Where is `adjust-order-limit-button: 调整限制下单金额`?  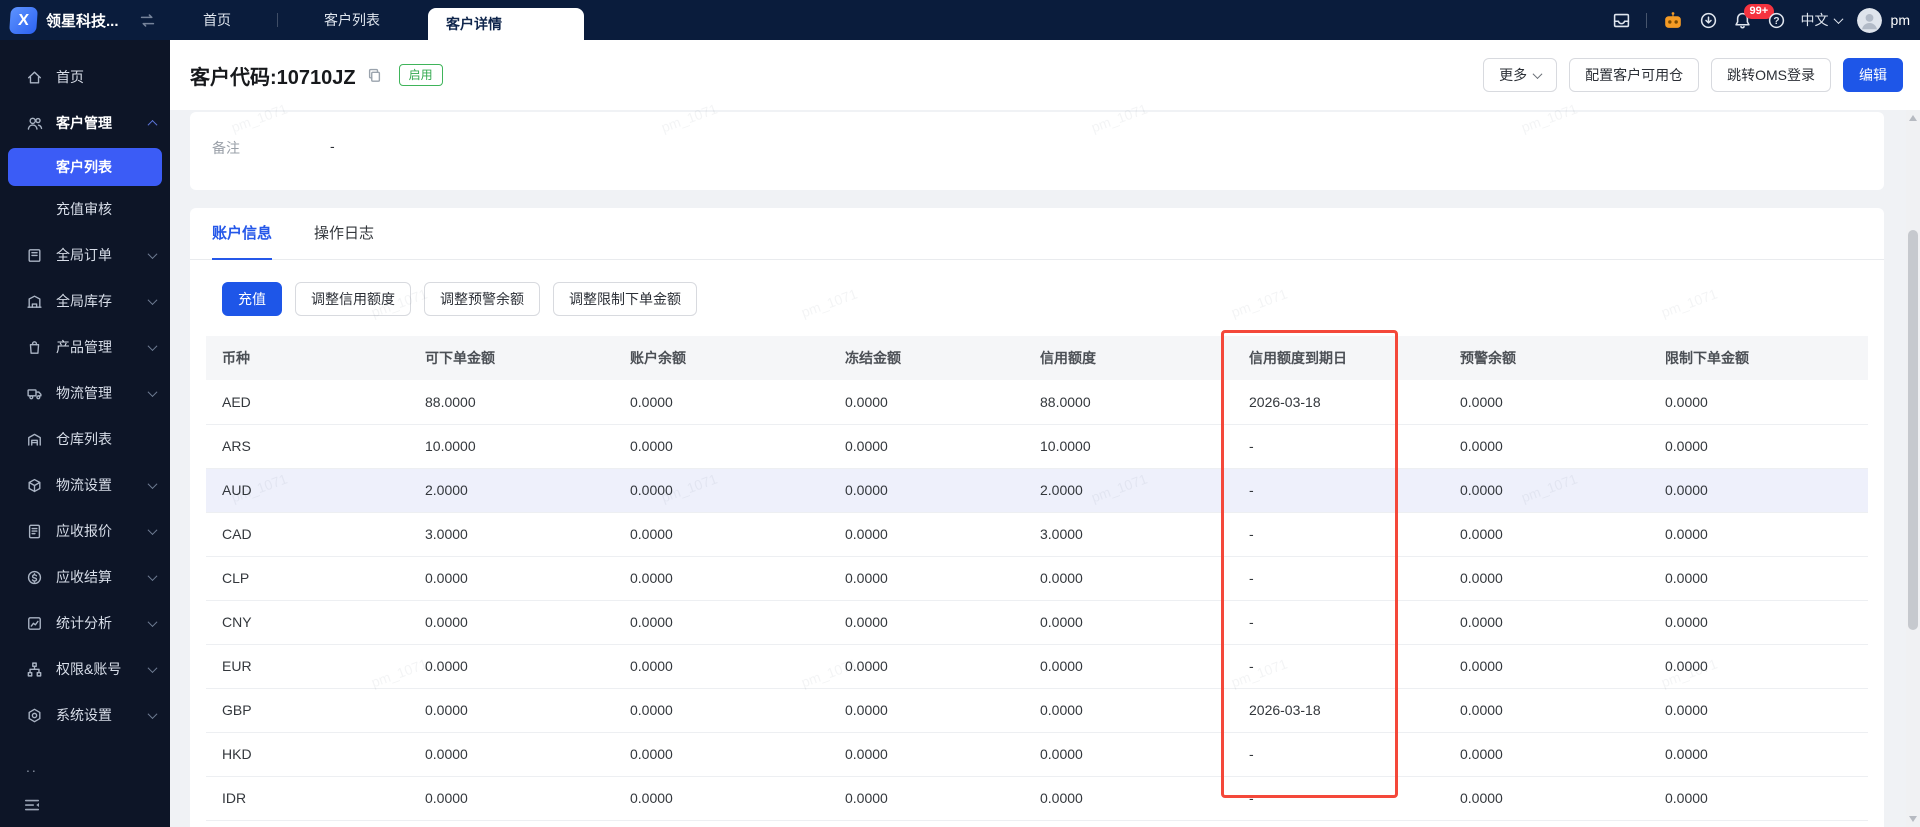 adjust-order-limit-button: 调整限制下单金额 is located at coordinates (625, 299).